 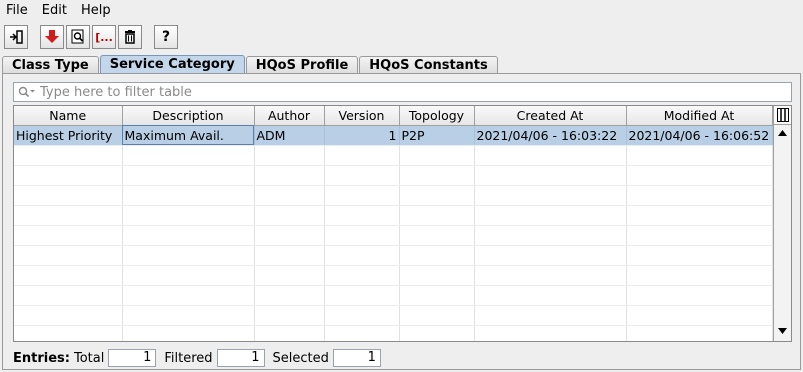 What do you see at coordinates (300, 358) in the screenshot?
I see `selected-label: Selected` at bounding box center [300, 358].